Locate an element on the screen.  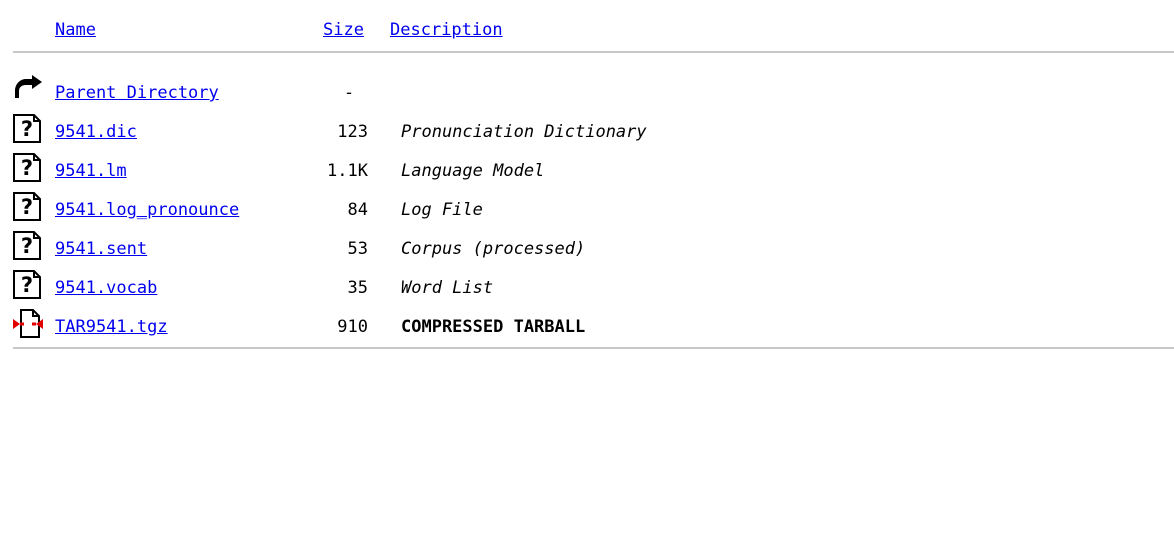
file-link: 9541.log_pronounce is located at coordinates (147, 210).